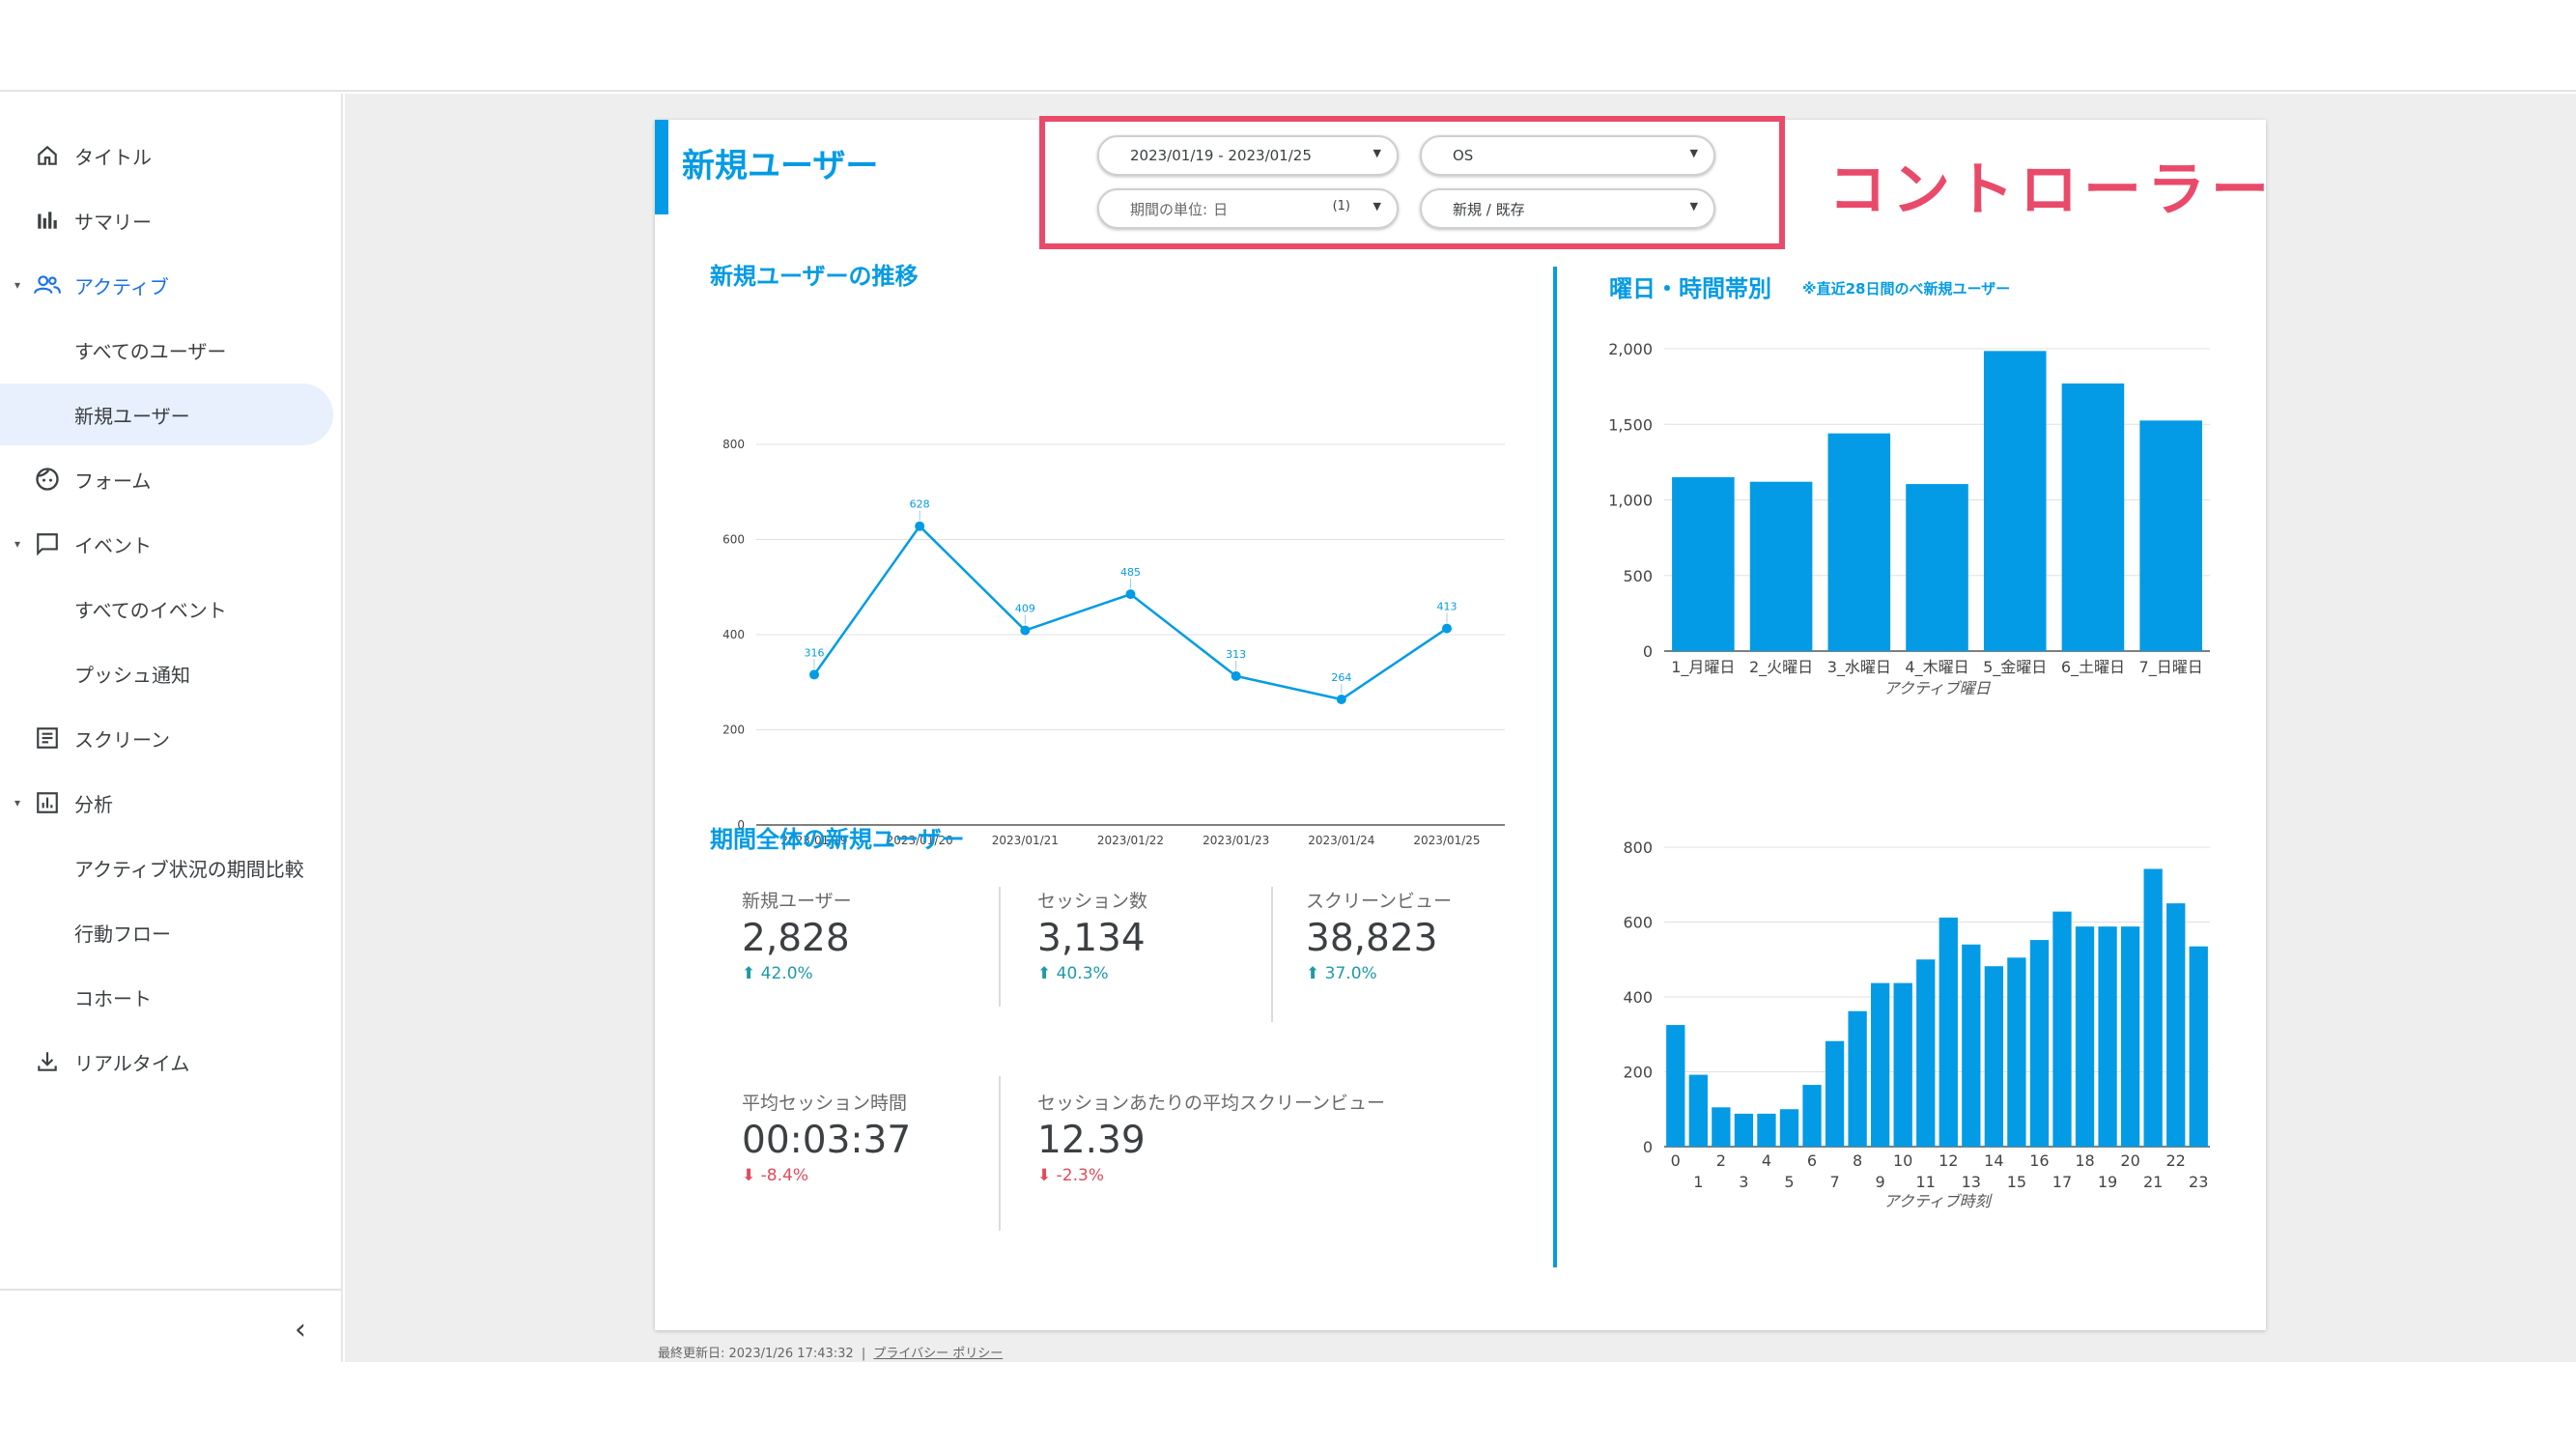 The height and width of the screenshot is (1449, 2576). Describe the element at coordinates (1630, 349) in the screenshot. I see `y-tick-label: 2,000` at that location.